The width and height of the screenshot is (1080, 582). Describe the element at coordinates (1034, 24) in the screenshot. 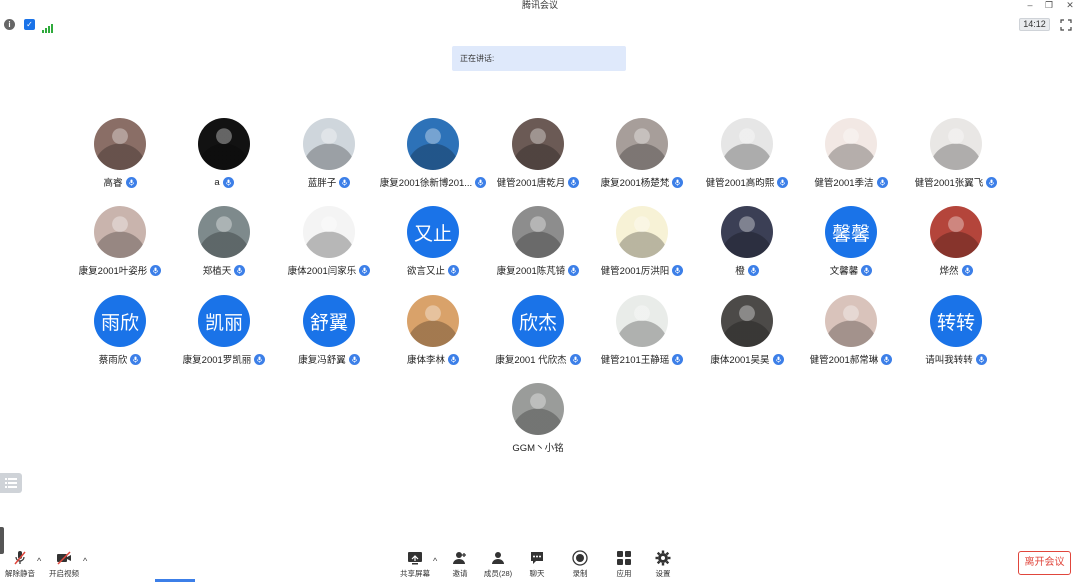

I see `meeting-time: 14:12` at that location.